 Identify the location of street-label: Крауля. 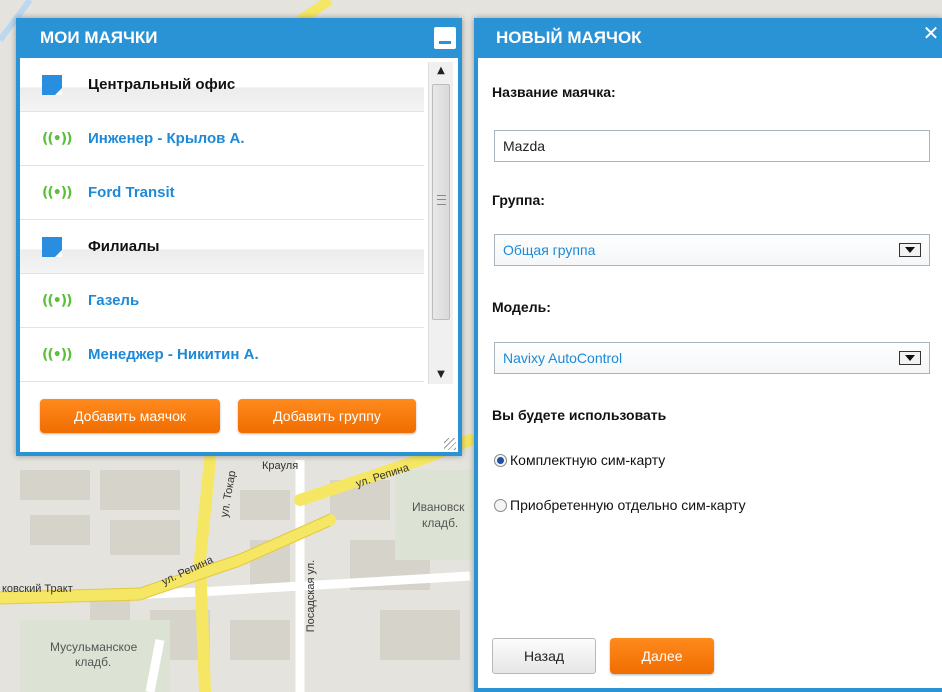
(280, 466).